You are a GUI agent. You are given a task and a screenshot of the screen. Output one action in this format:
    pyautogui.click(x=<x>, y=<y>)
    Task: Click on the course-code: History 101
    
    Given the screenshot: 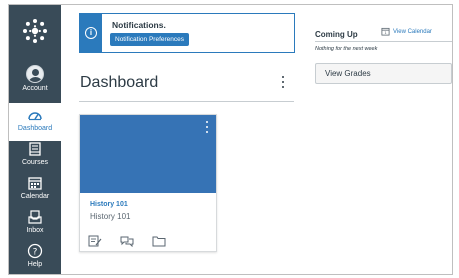 What is the action you would take?
    pyautogui.click(x=110, y=216)
    